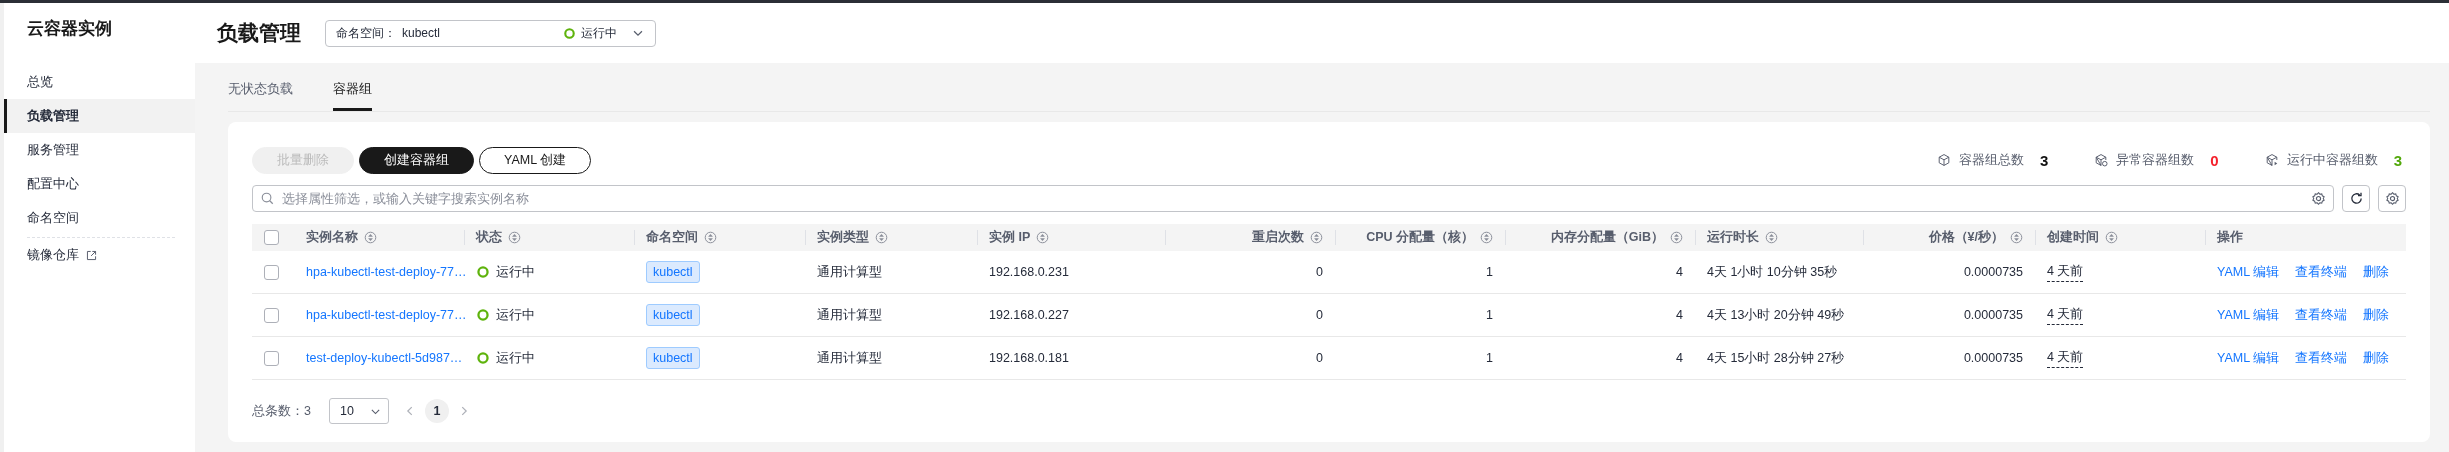 The height and width of the screenshot is (452, 2449). Describe the element at coordinates (2271, 160) in the screenshot. I see `cube-play-icon` at that location.